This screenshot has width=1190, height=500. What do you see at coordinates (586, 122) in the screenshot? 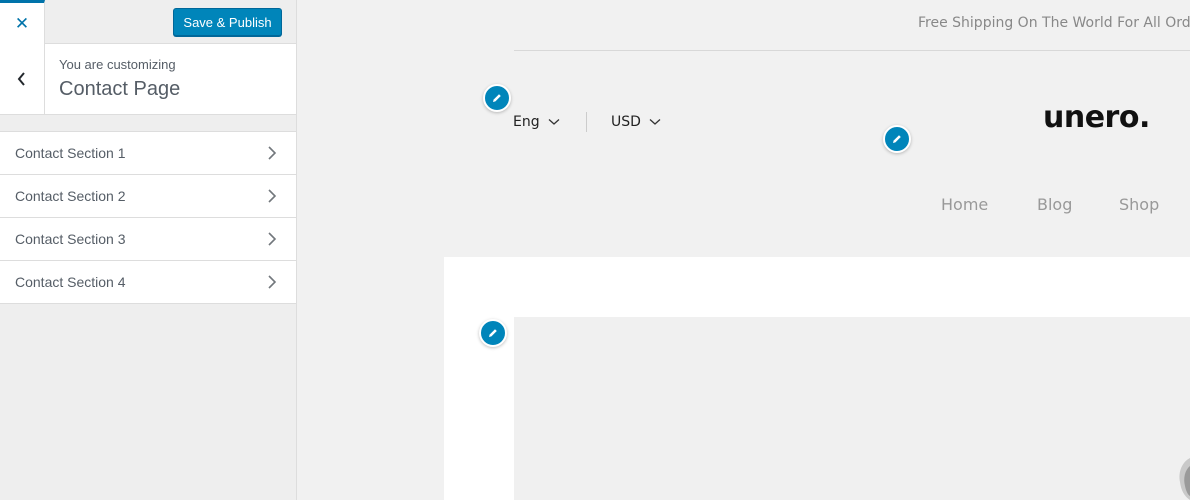
I see `selector-divider` at bounding box center [586, 122].